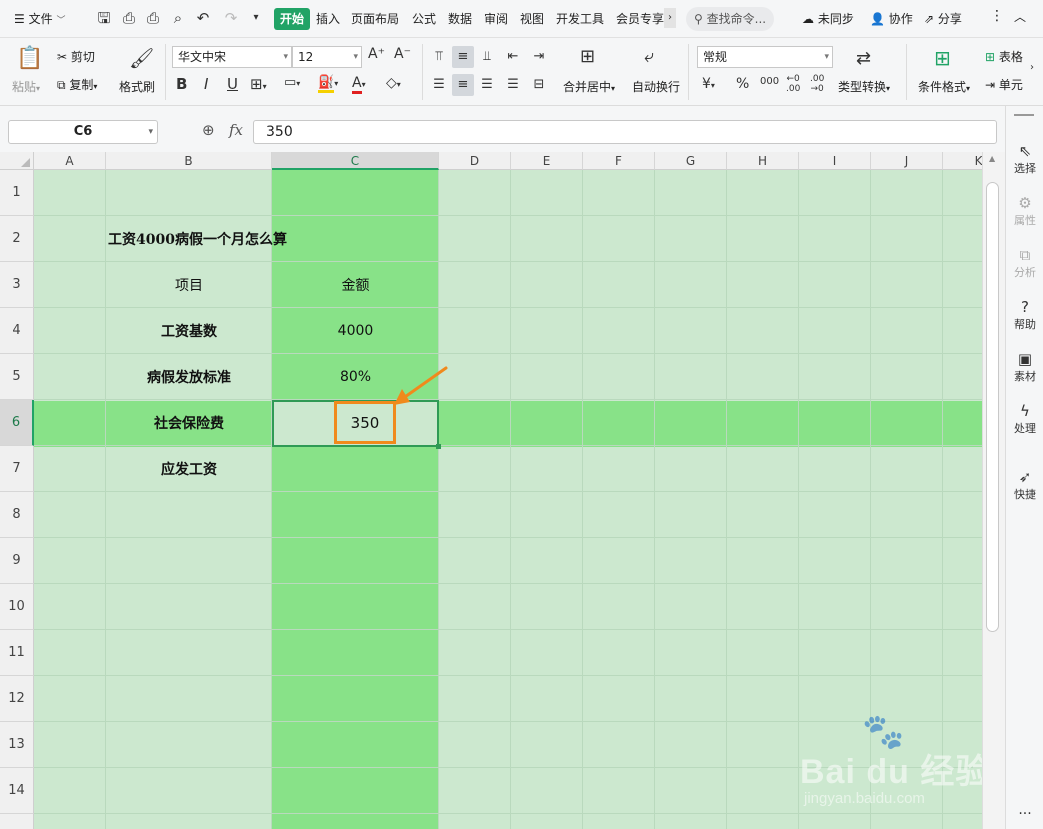  I want to click on row-header-12: 12, so click(17, 699).